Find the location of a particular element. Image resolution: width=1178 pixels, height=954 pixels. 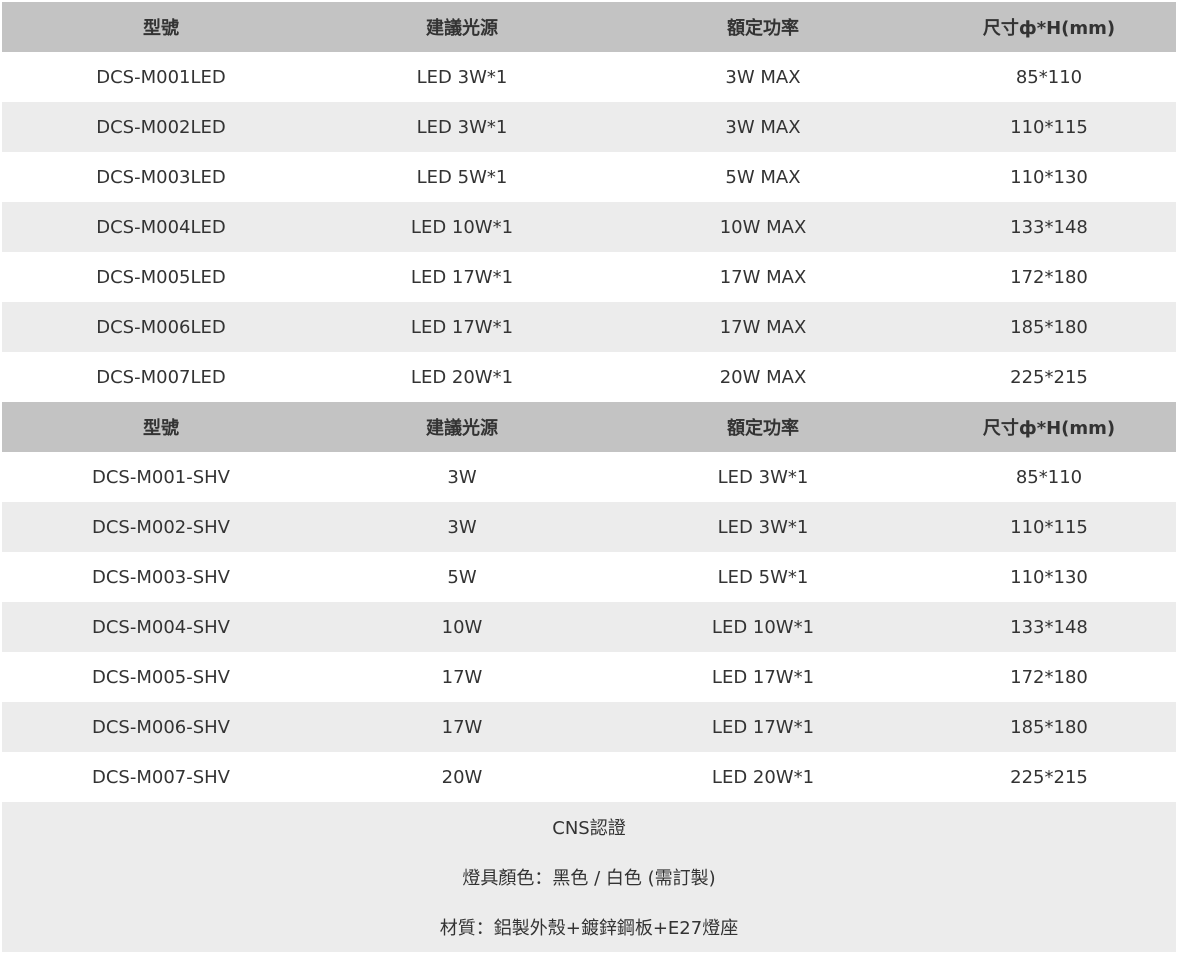

table-row: DCS-M004-SHV 10W LED 10W*1 133*148 is located at coordinates (589, 627).